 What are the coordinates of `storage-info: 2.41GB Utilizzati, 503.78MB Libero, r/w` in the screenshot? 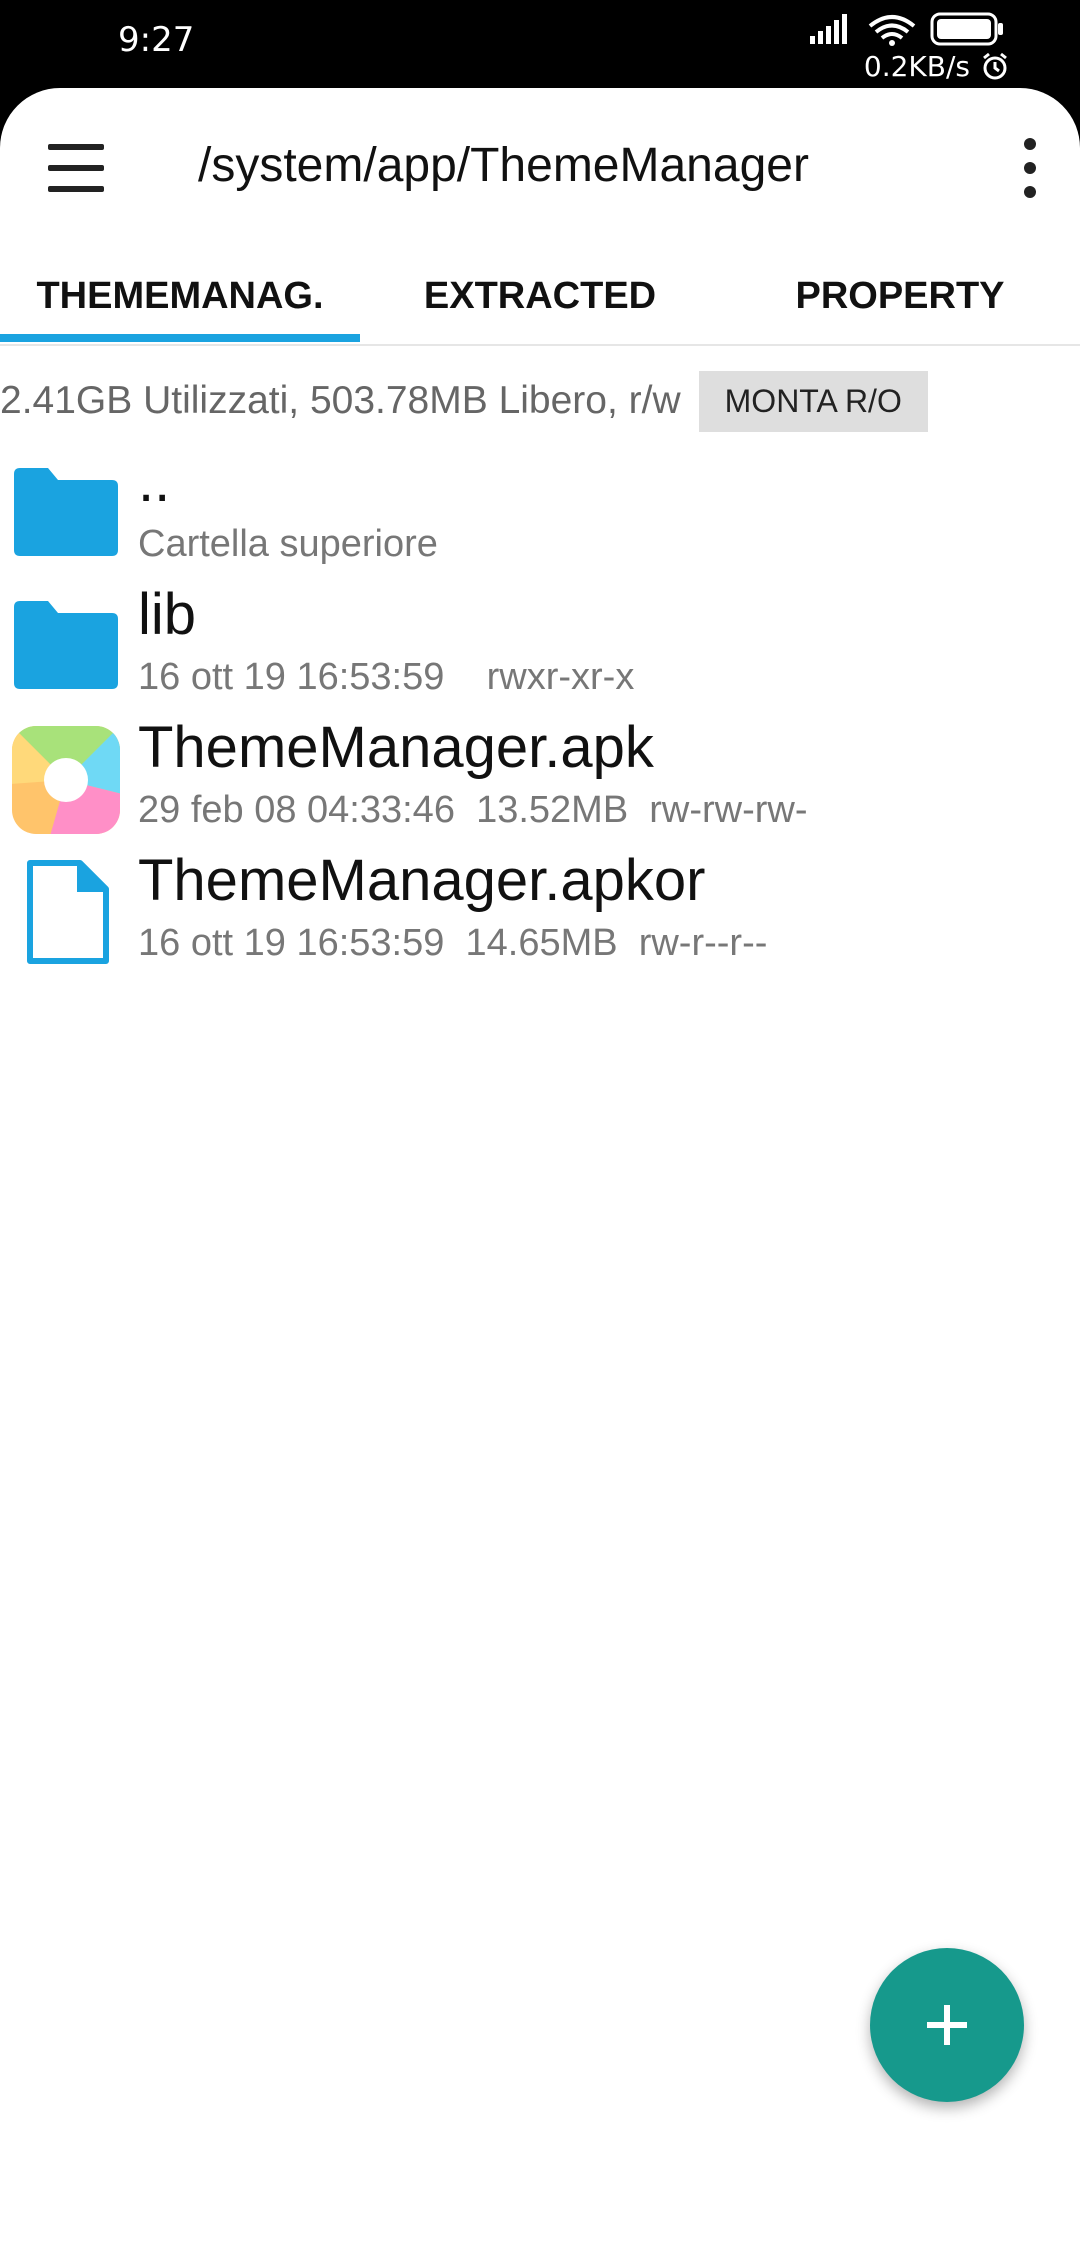 It's located at (340, 400).